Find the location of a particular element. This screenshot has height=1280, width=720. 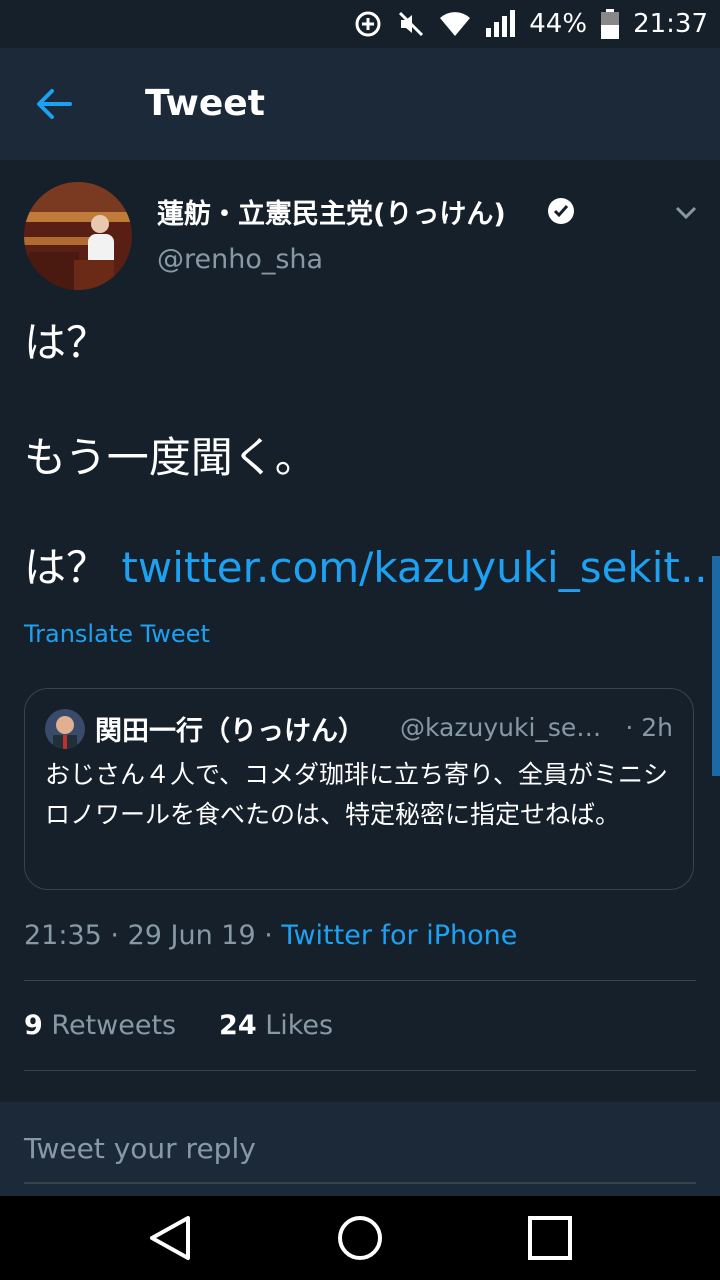

translate-tweet-link: Translate Tweet is located at coordinates (117, 634).